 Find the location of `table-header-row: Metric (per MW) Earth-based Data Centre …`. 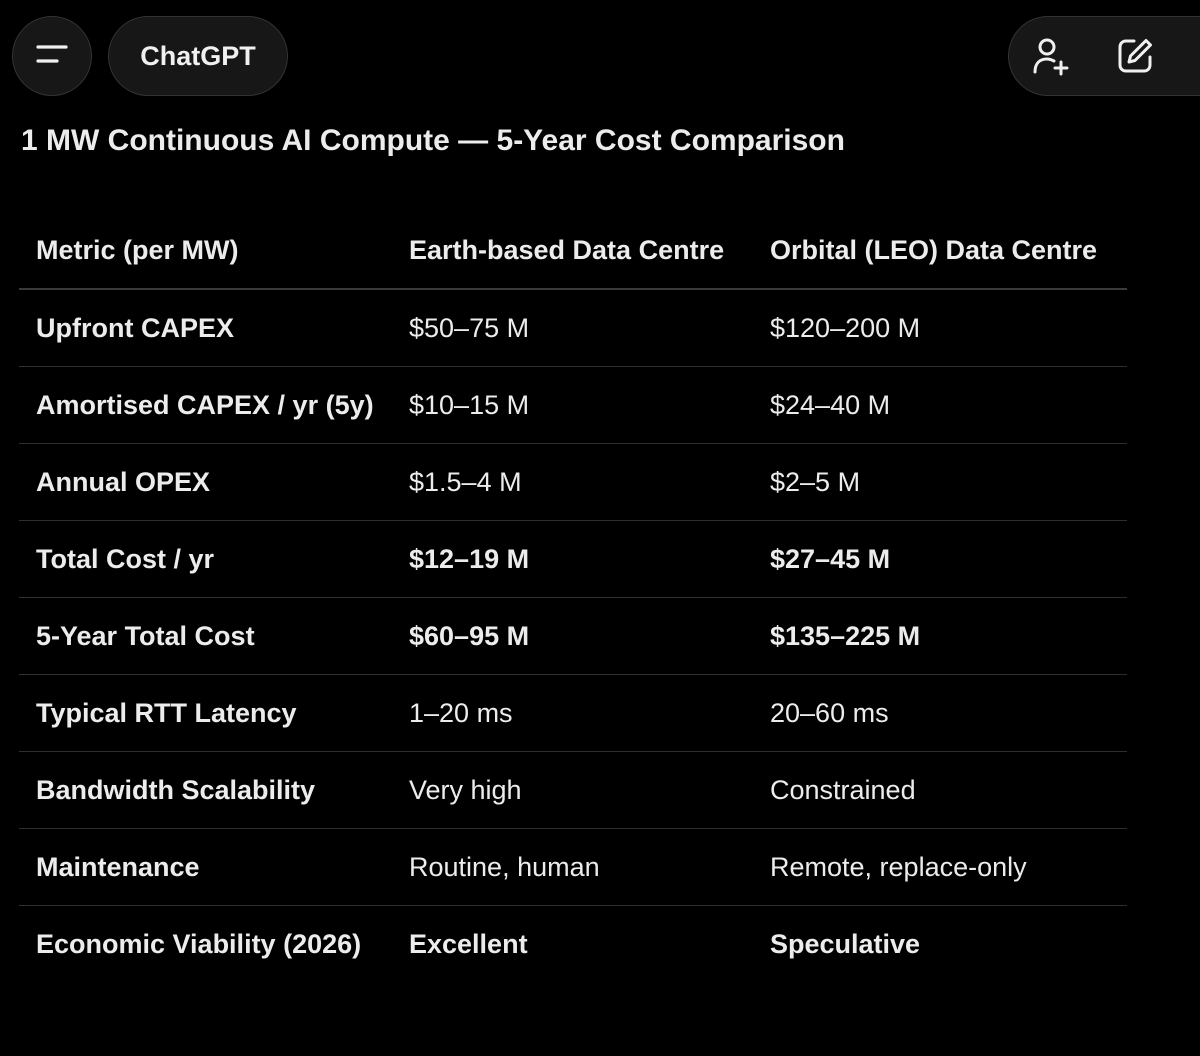

table-header-row: Metric (per MW) Earth-based Data Centre … is located at coordinates (573, 250).